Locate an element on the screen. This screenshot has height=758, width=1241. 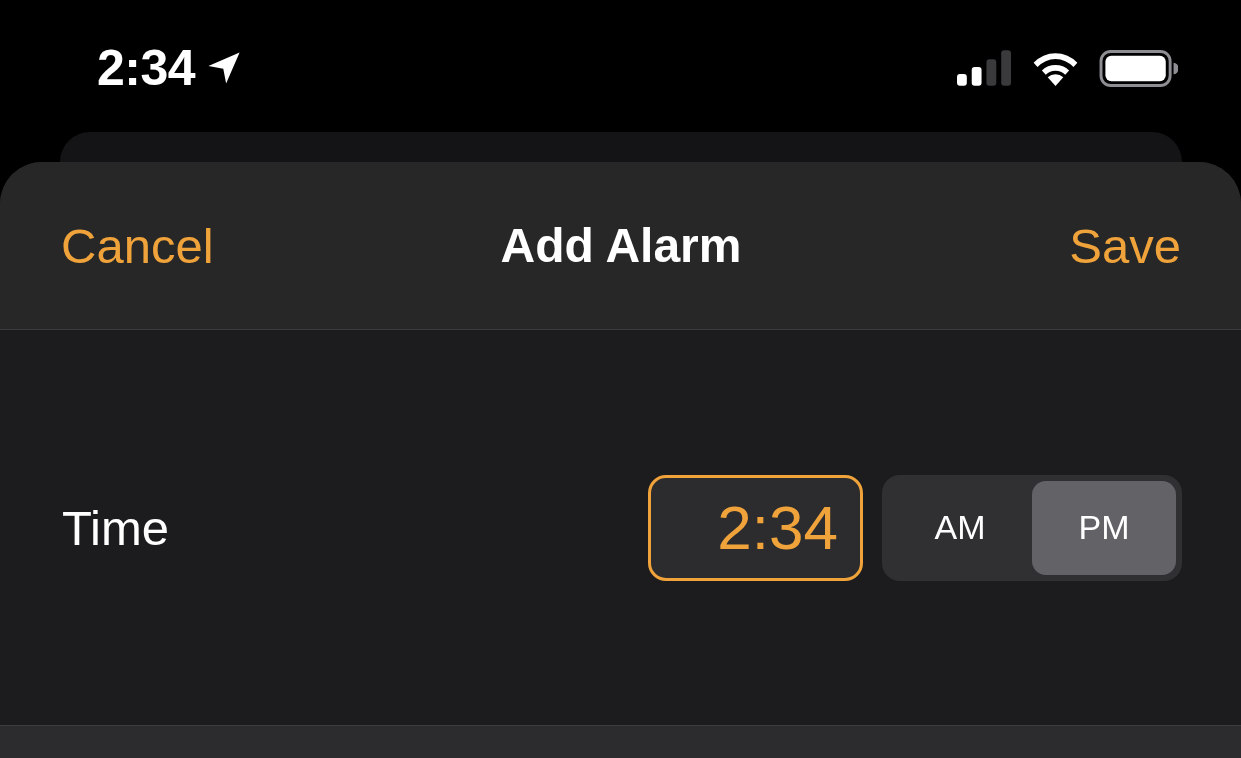
time-picker: 2:34 is located at coordinates (755, 527).